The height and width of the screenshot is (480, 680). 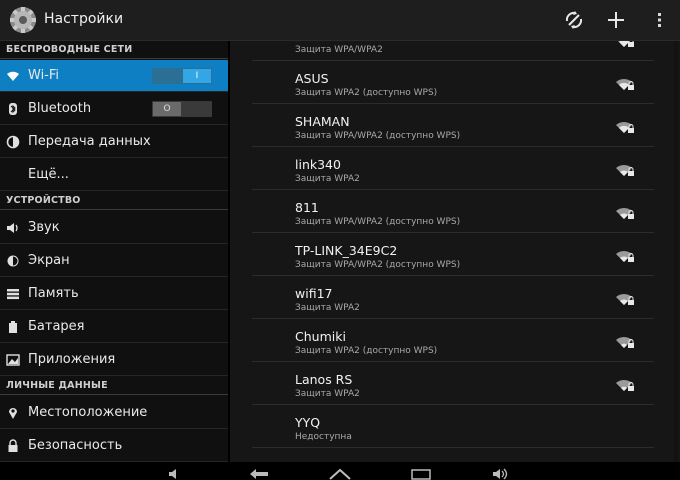 I want to click on wifi-icon, so click(x=13, y=76).